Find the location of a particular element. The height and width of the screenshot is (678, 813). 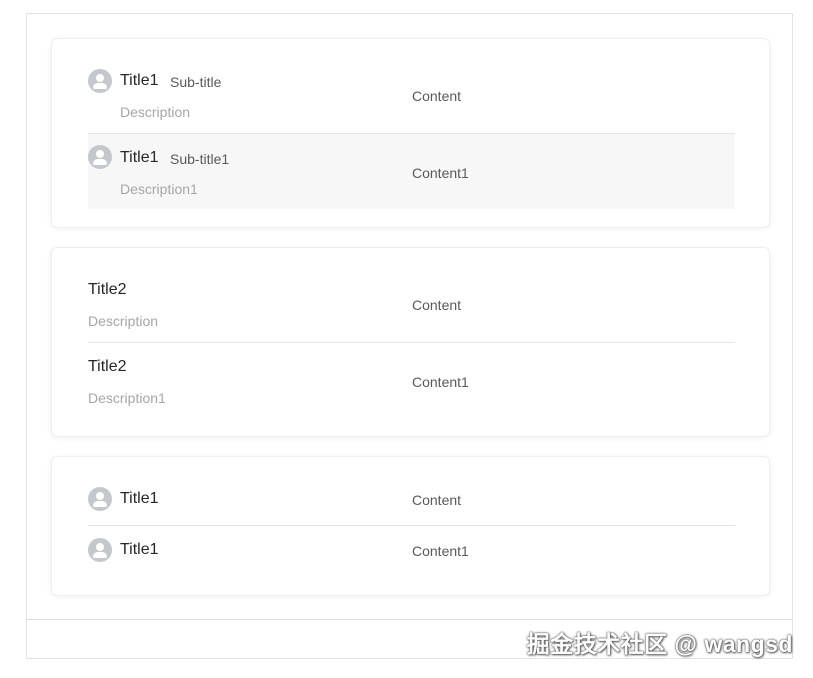

list-item: Title2 Description1 Content1 is located at coordinates (411, 380).